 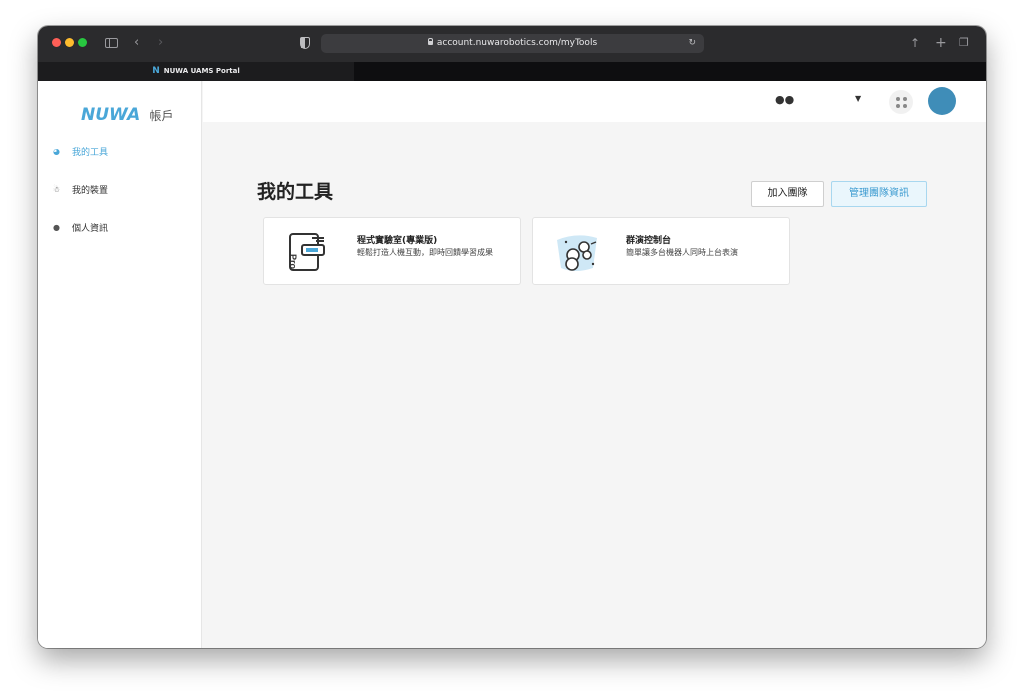 I want to click on lock-icon, so click(x=430, y=41).